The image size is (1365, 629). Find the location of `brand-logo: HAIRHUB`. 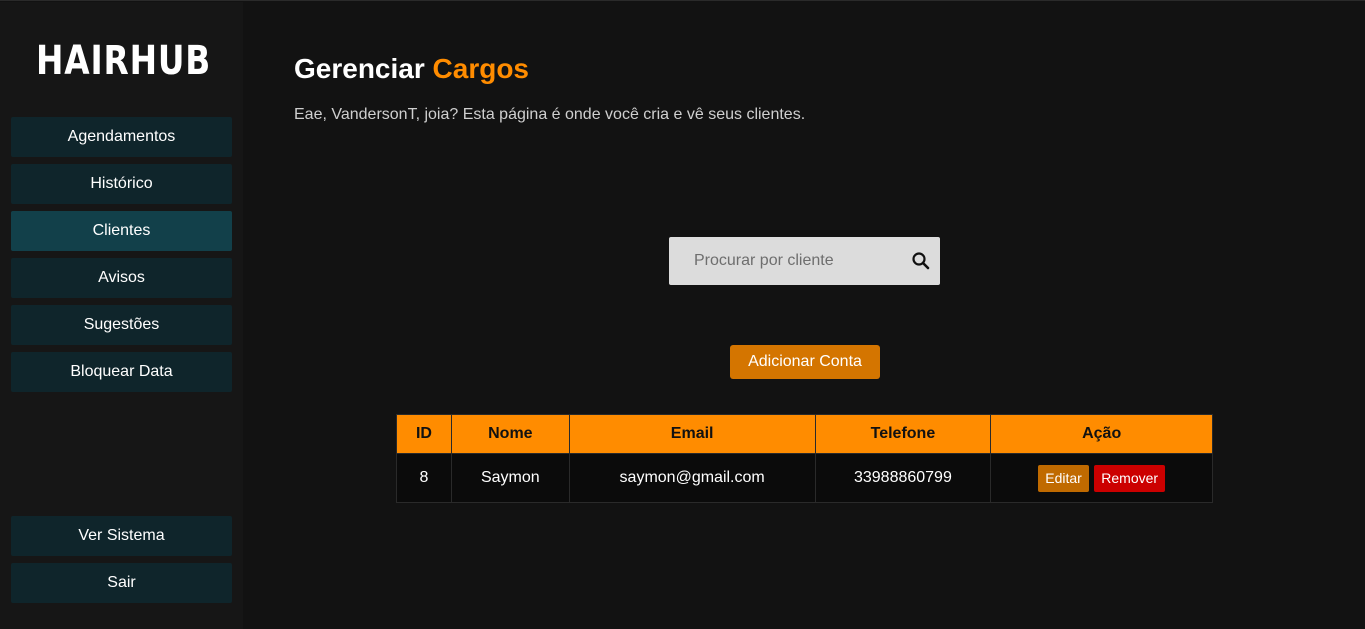

brand-logo: HAIRHUB is located at coordinates (128, 61).